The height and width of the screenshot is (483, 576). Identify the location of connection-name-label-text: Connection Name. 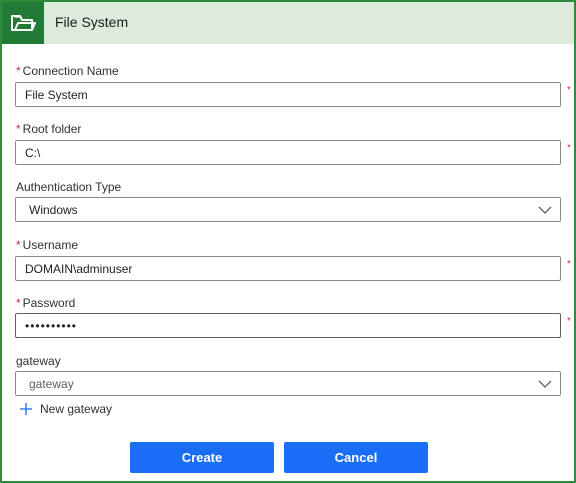
(70, 71).